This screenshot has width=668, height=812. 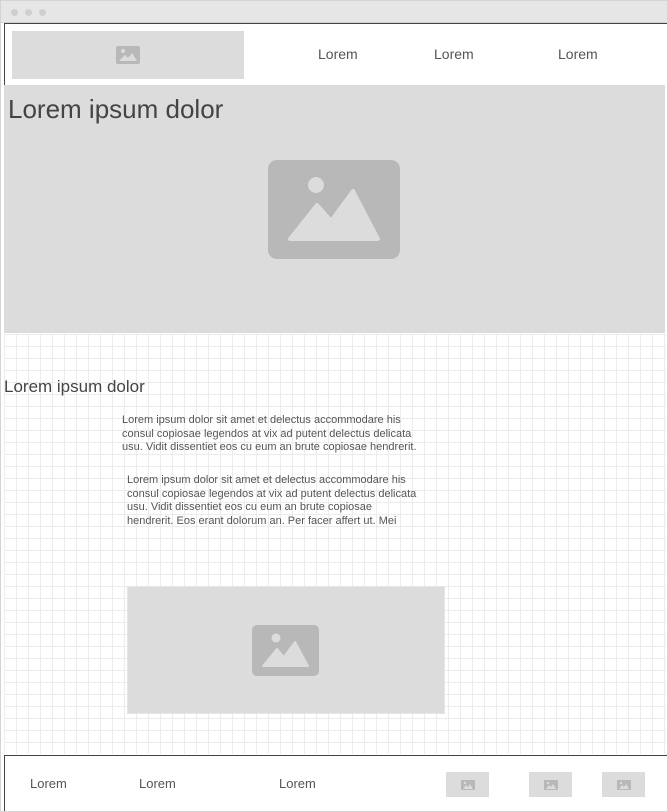 What do you see at coordinates (578, 54) in the screenshot?
I see `nav-link-3: Lorem` at bounding box center [578, 54].